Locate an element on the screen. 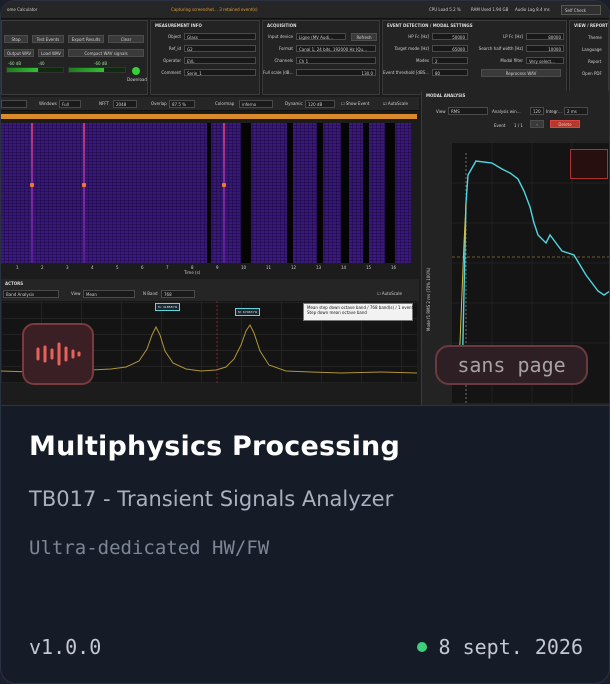 The width and height of the screenshot is (610, 684). self-check-button: Self Check is located at coordinates (581, 10).